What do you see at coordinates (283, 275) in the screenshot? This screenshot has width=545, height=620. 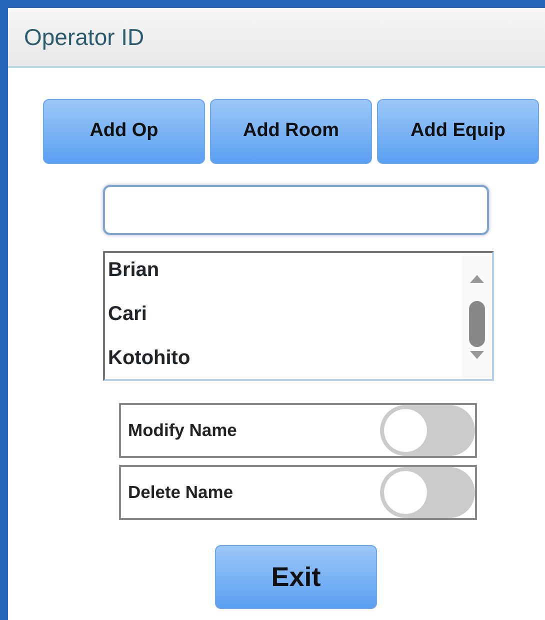 I see `list-item: Brian` at bounding box center [283, 275].